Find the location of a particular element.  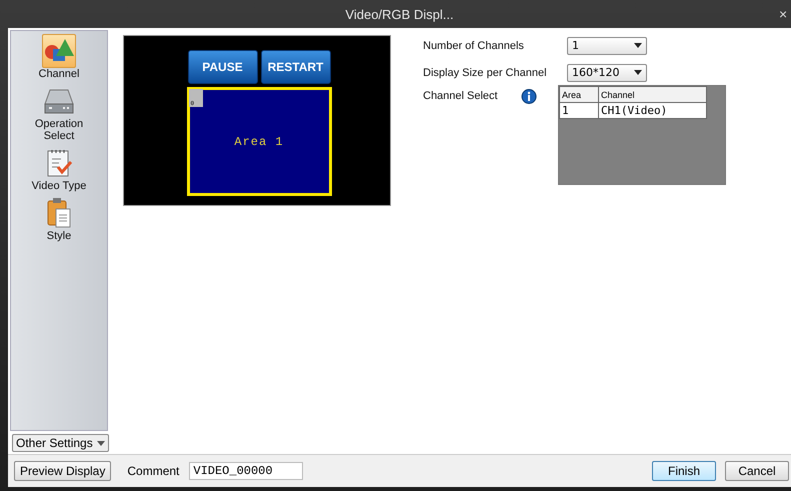

info-icon is located at coordinates (529, 97).